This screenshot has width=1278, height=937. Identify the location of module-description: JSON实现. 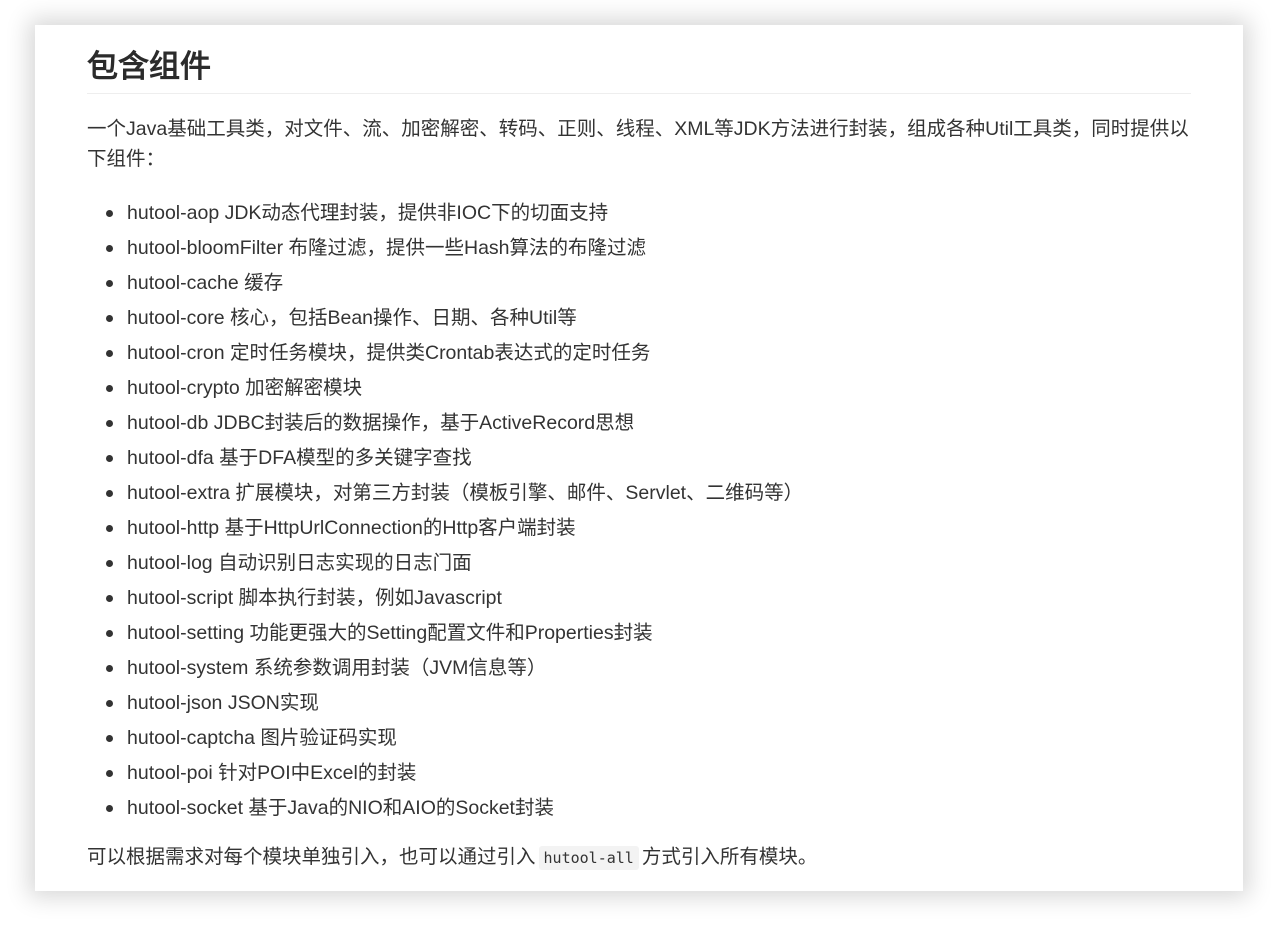
(273, 703).